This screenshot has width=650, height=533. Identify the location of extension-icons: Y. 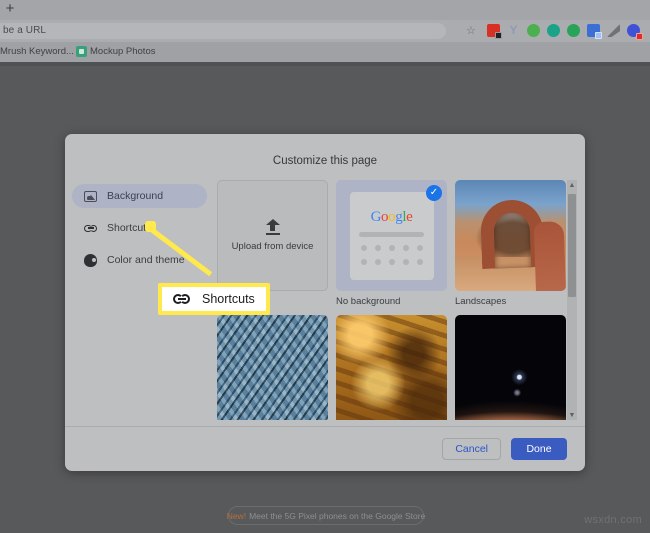
(565, 32).